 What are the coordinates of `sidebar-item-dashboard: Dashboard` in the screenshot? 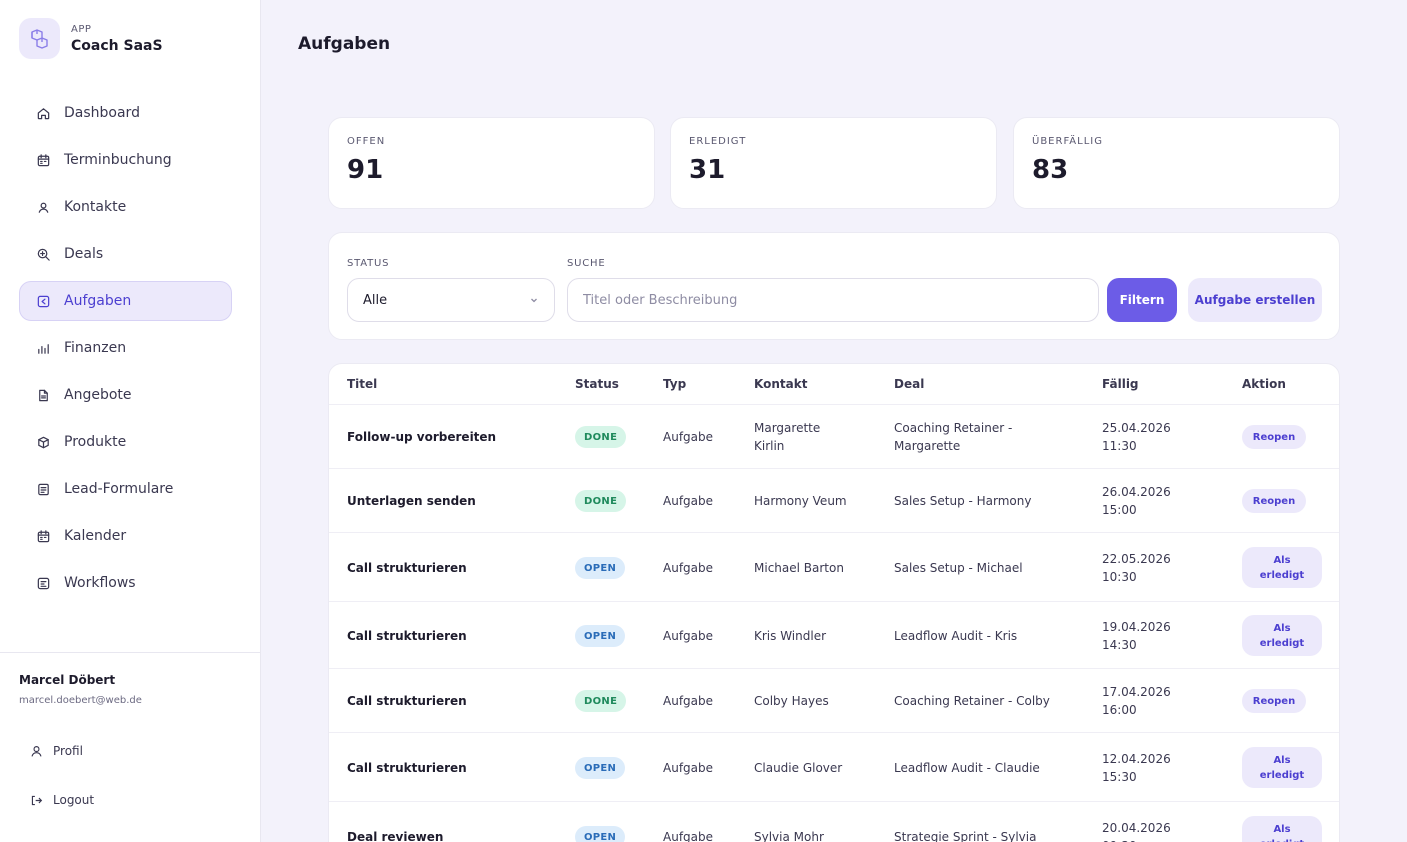 It's located at (125, 113).